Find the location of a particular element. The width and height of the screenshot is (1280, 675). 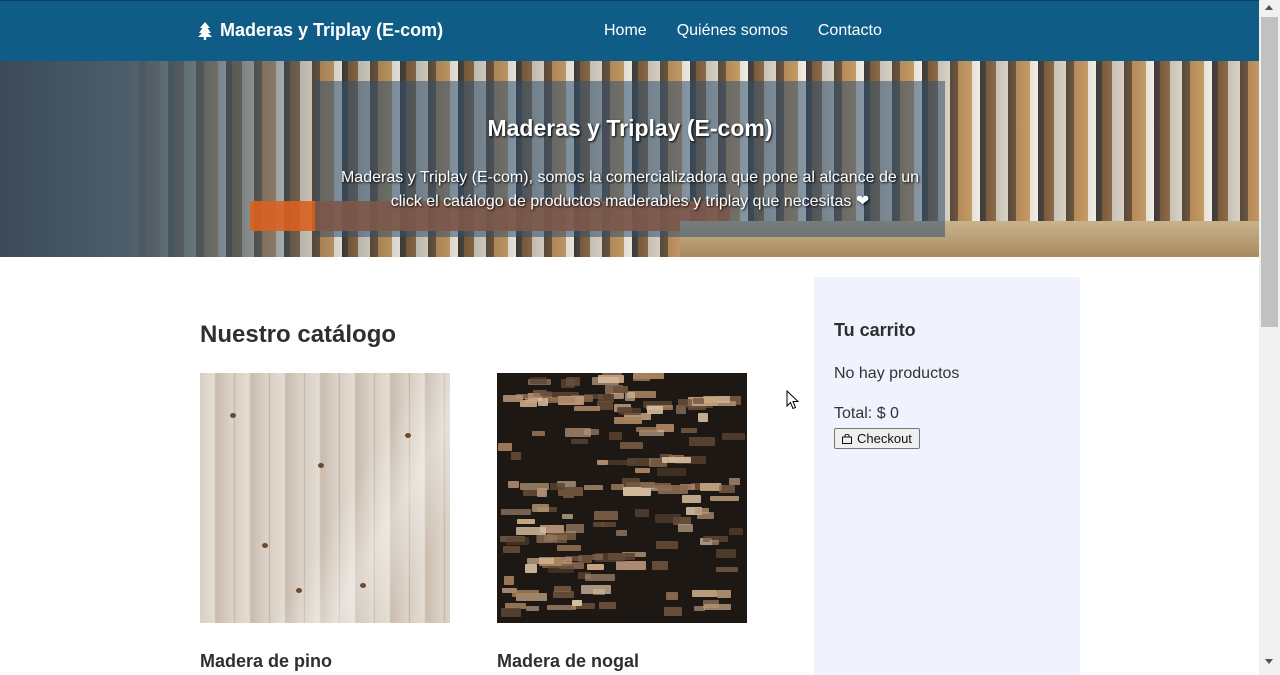

product-image-pine is located at coordinates (325, 498).